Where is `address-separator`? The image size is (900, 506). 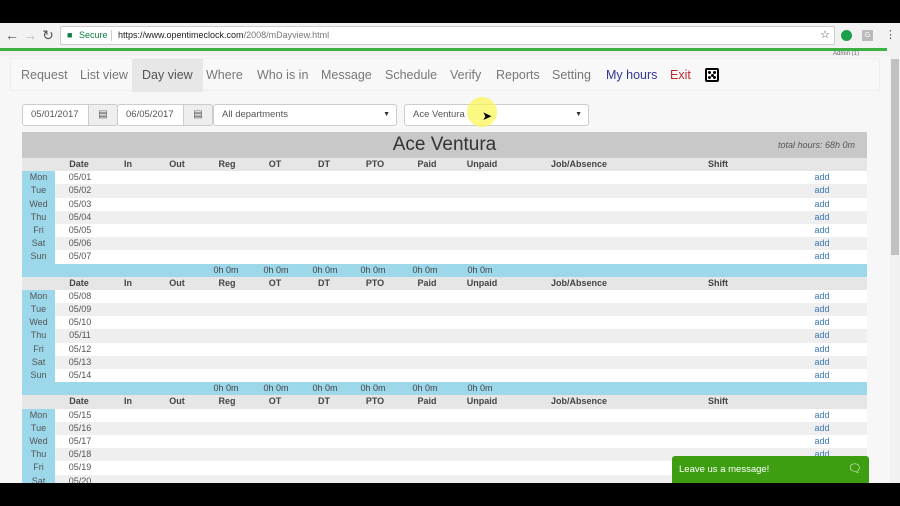 address-separator is located at coordinates (111, 35).